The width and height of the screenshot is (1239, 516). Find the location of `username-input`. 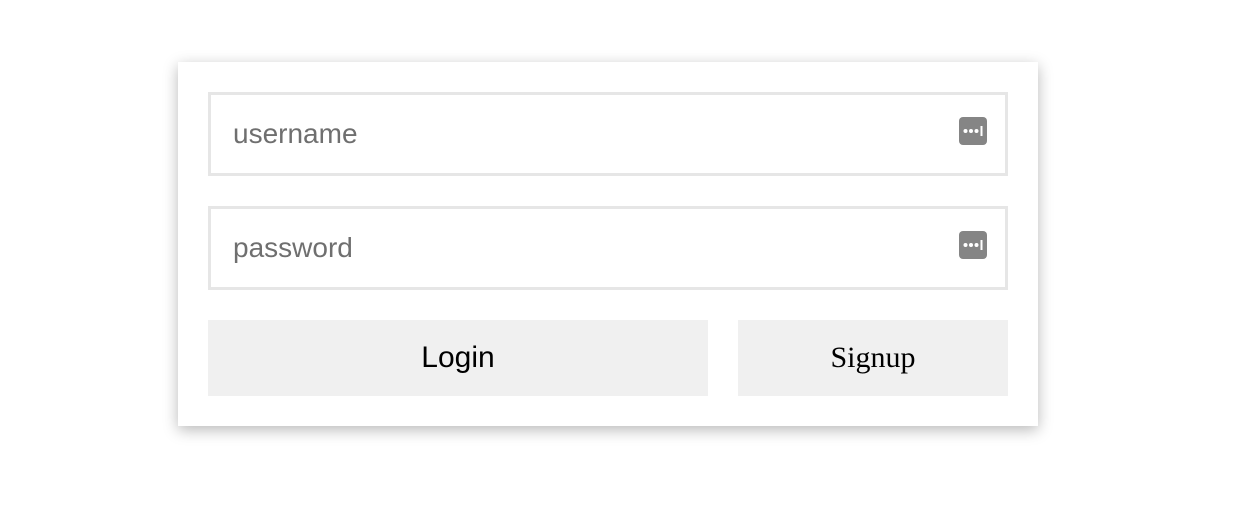

username-input is located at coordinates (608, 134).